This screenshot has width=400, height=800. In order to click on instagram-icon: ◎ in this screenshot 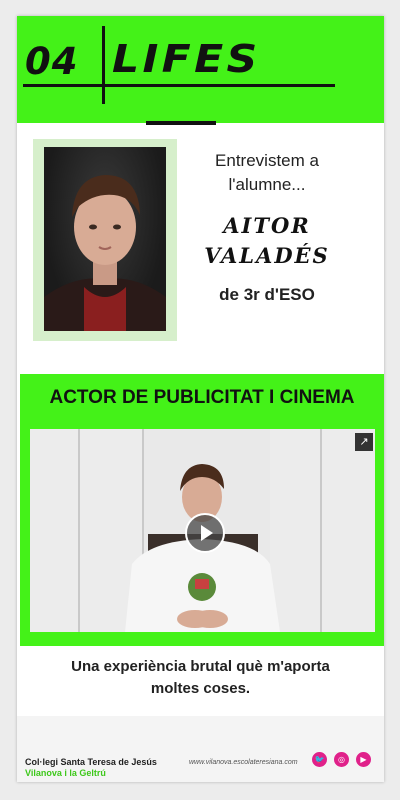, I will do `click(341, 759)`.